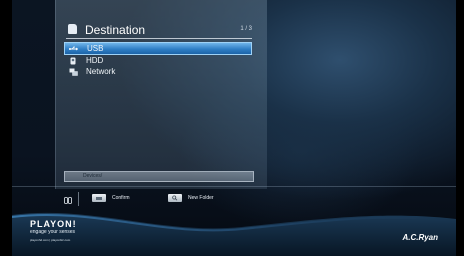  I want to click on logo-tagline: engage your senses, so click(53, 232).